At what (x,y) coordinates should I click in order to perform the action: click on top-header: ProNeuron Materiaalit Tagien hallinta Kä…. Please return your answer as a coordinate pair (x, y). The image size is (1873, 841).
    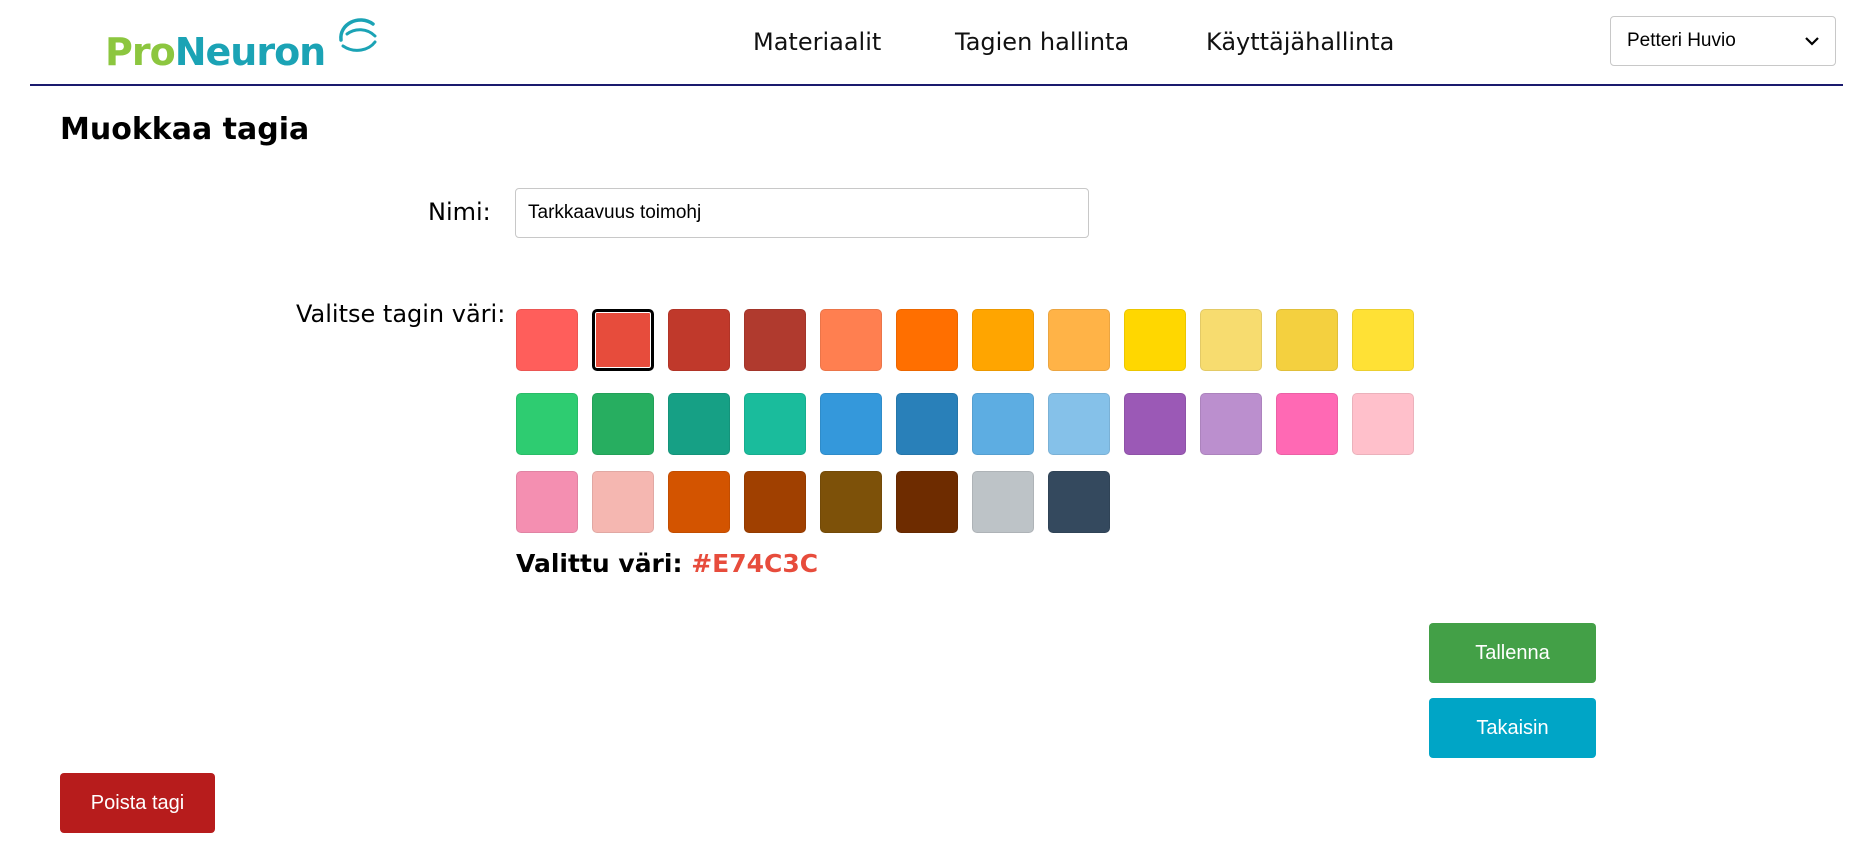
    Looking at the image, I should click on (936, 43).